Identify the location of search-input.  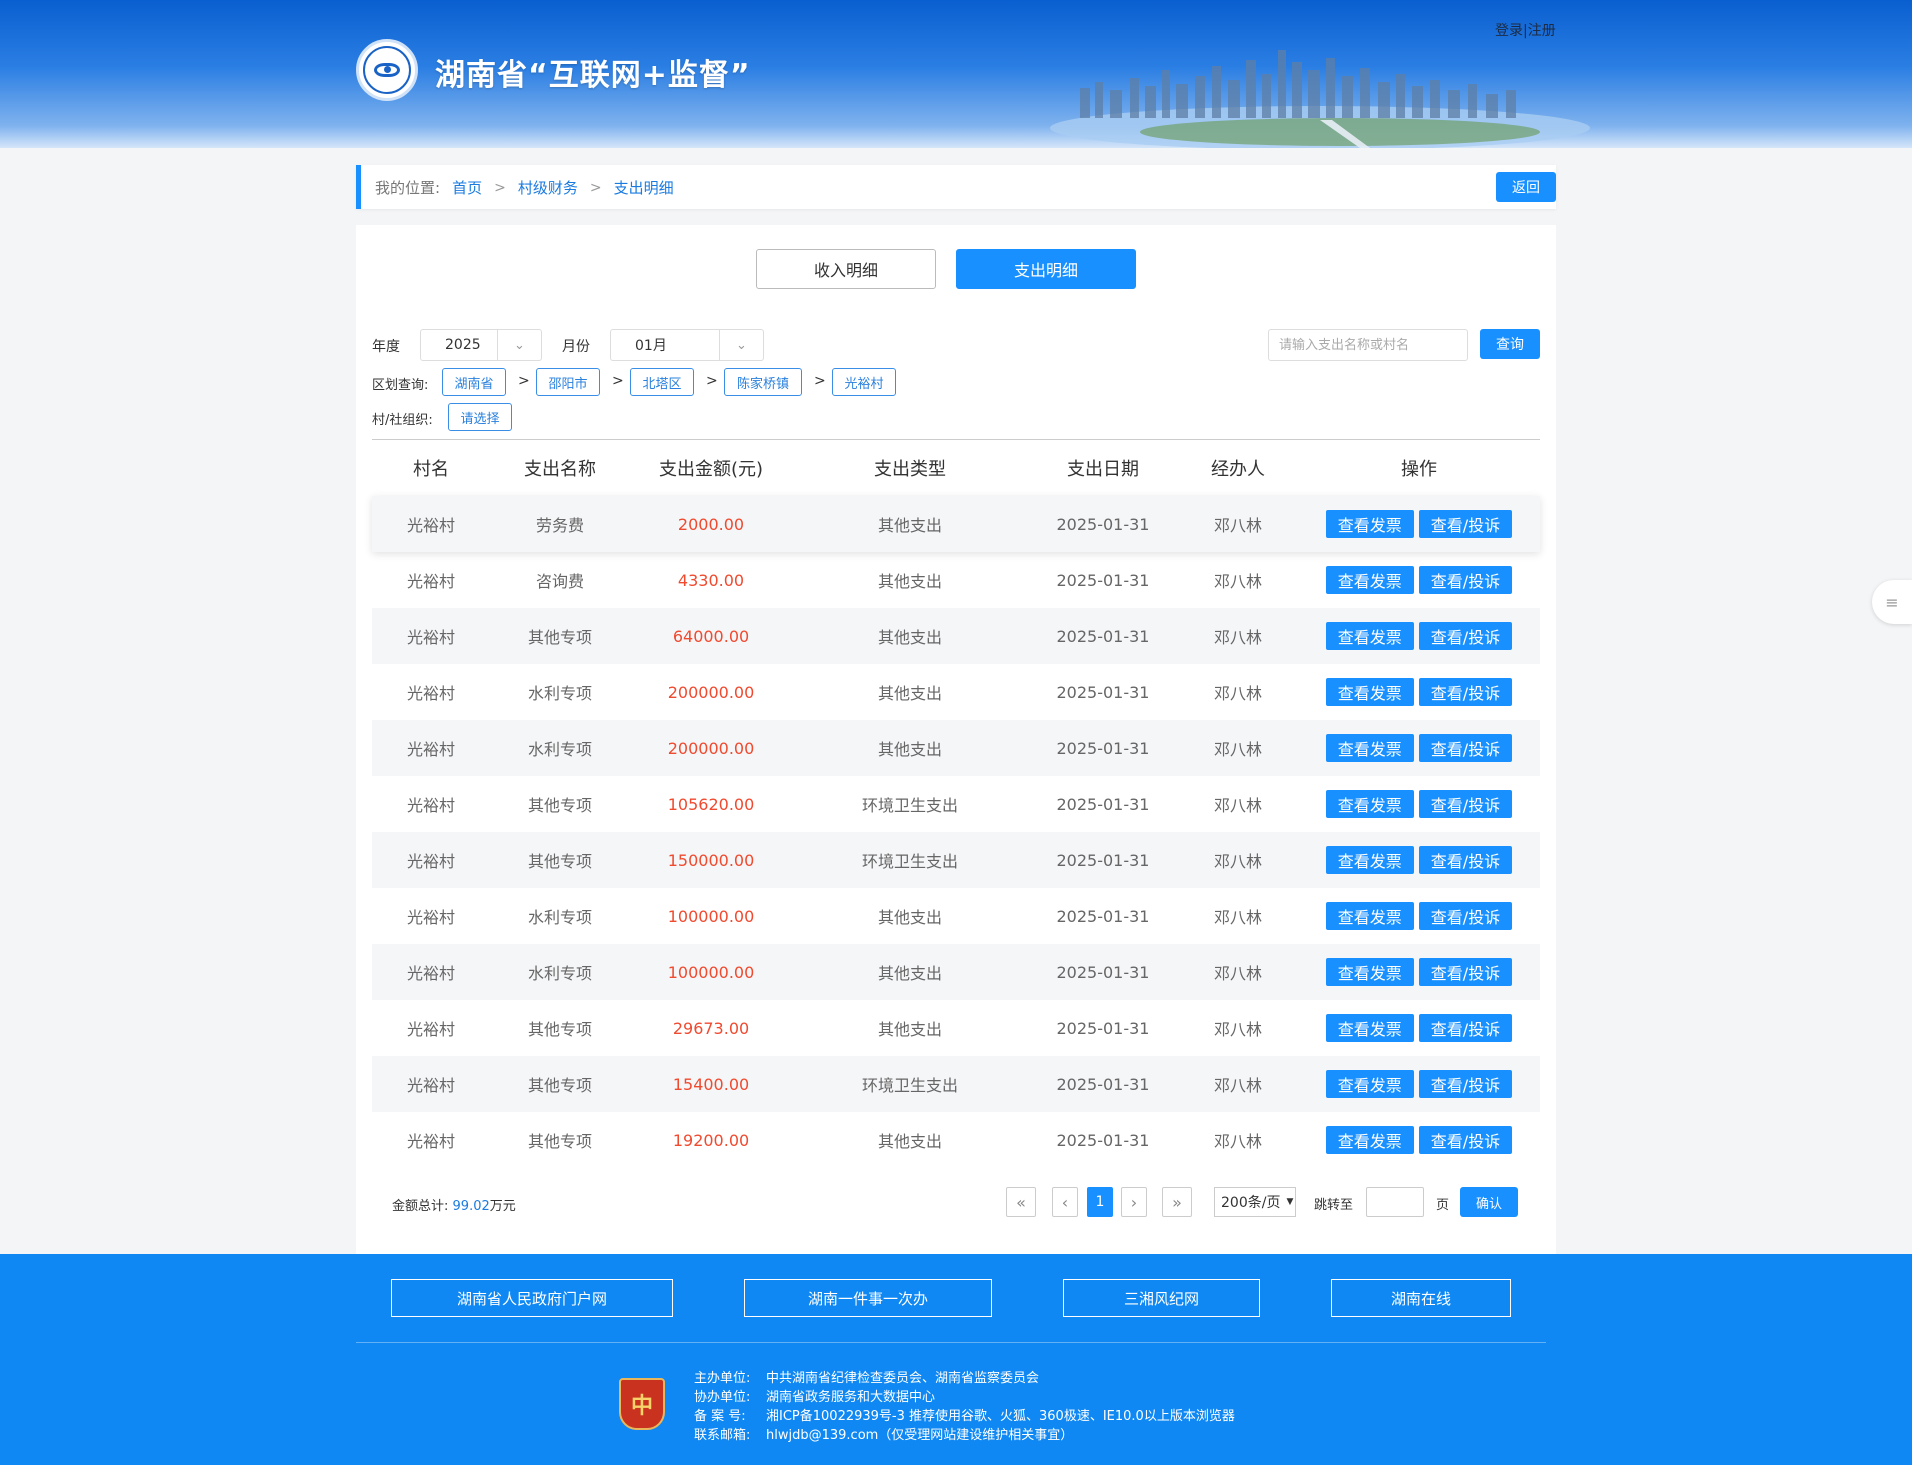
(1368, 345).